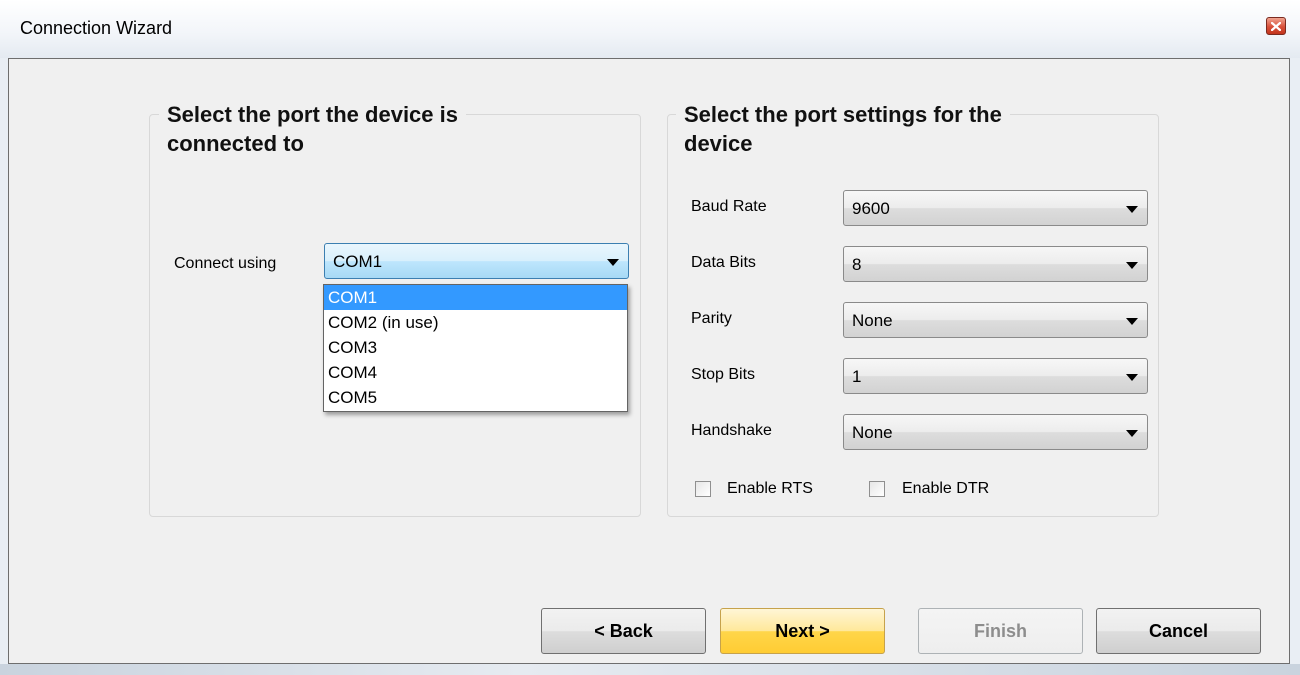  What do you see at coordinates (475, 372) in the screenshot?
I see `port-option-com4: COM4` at bounding box center [475, 372].